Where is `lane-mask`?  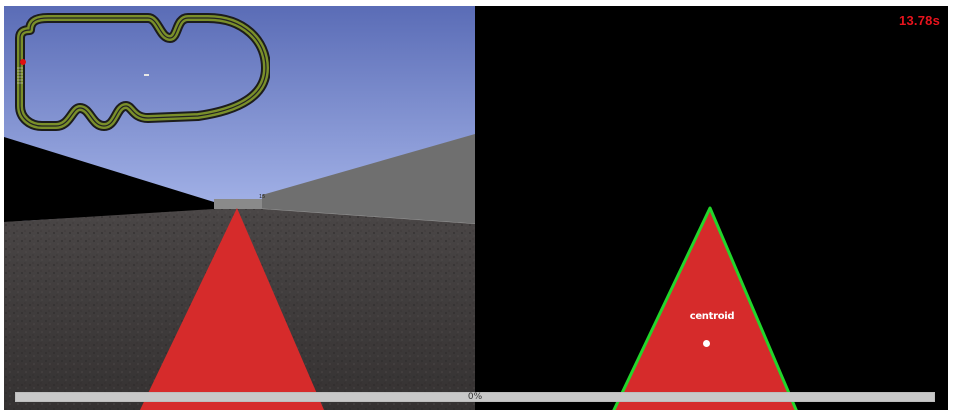
lane-mask is located at coordinates (705, 308).